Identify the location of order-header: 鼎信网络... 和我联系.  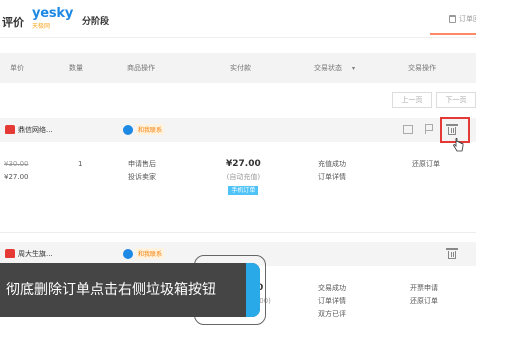
(238, 130).